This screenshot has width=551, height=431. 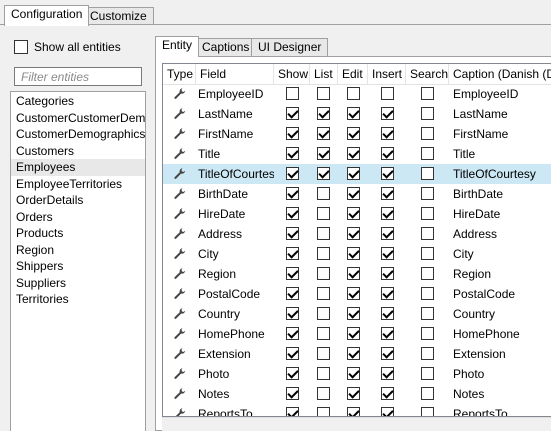 I want to click on entity-list-item: Employees, so click(x=78, y=167).